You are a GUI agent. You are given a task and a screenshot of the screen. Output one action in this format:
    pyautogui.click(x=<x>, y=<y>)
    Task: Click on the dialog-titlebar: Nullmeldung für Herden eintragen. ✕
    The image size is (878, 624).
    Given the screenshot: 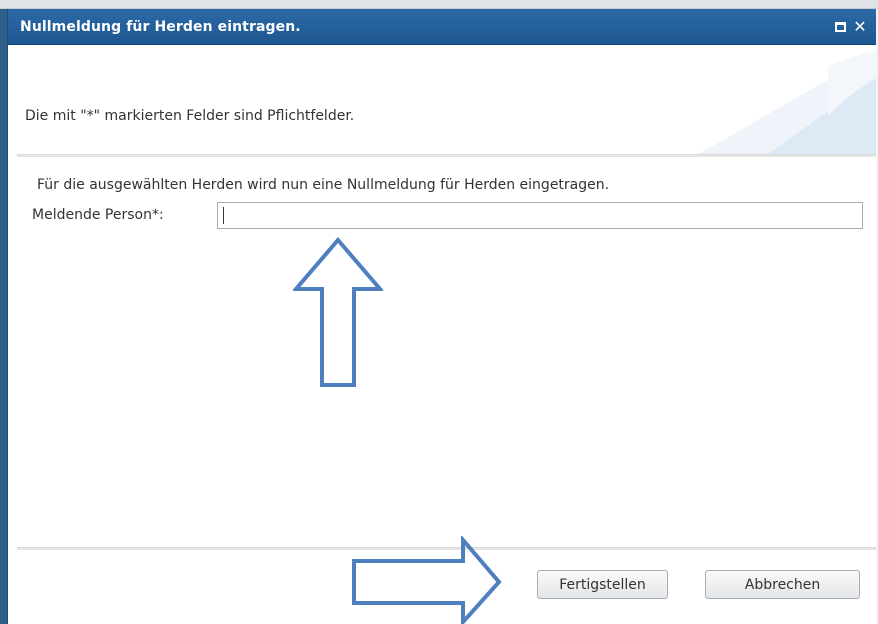 What is the action you would take?
    pyautogui.click(x=443, y=27)
    